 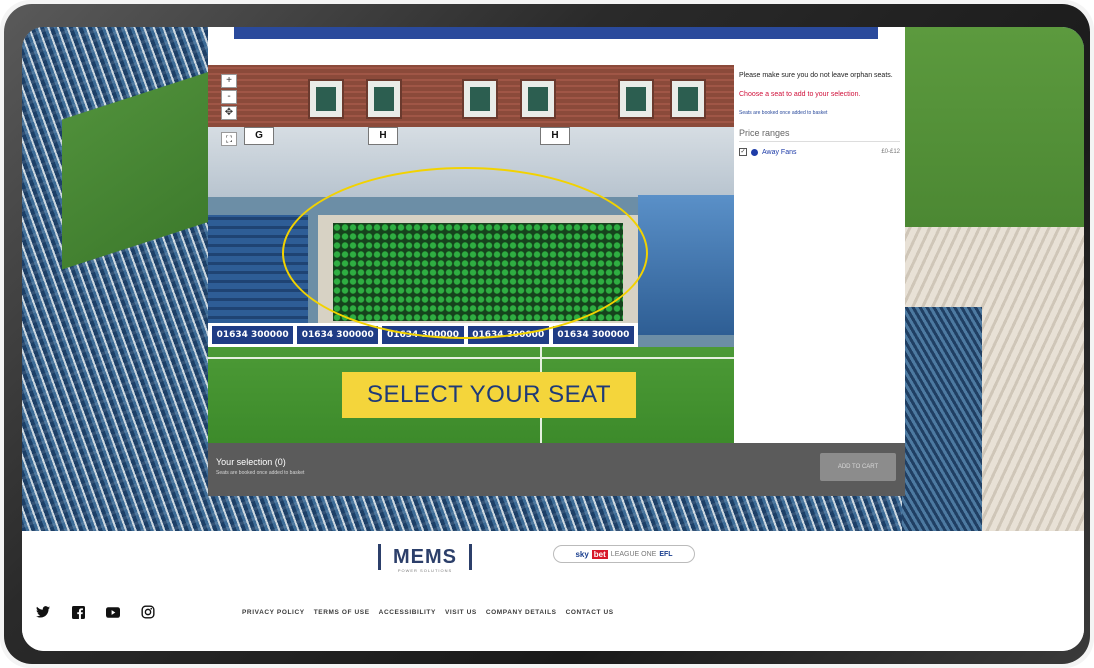 I want to click on company-details-link: COMPANY DETAILS, so click(x=521, y=612).